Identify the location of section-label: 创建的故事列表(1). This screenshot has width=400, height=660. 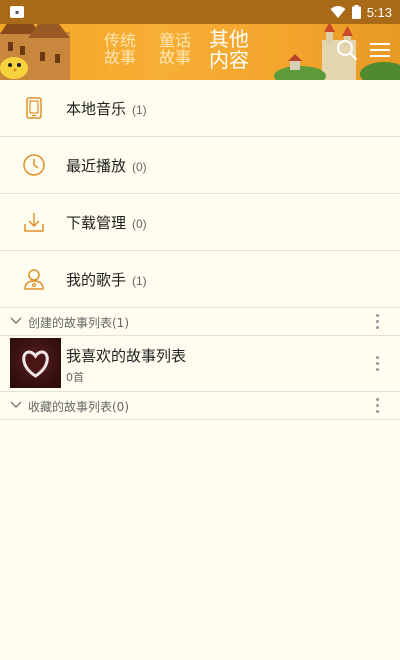
(78, 323).